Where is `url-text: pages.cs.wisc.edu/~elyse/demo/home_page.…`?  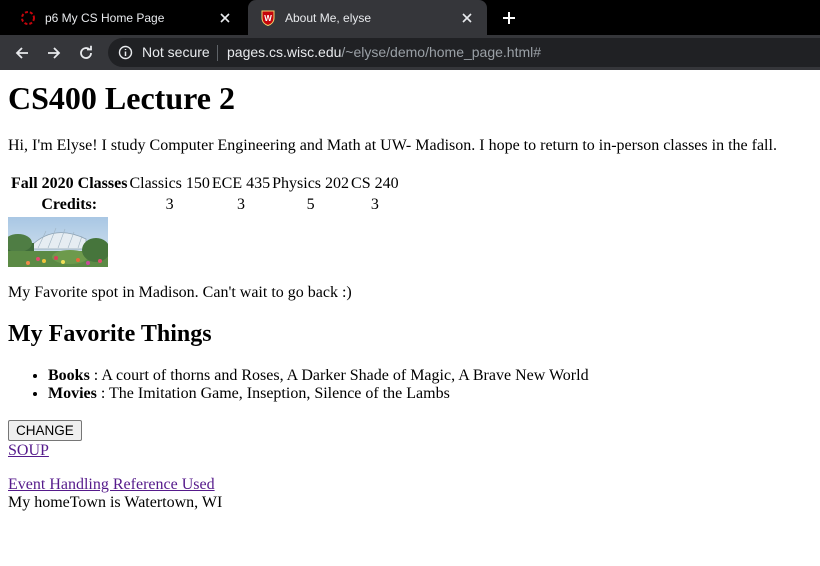 url-text: pages.cs.wisc.edu/~elyse/demo/home_page.… is located at coordinates (384, 52).